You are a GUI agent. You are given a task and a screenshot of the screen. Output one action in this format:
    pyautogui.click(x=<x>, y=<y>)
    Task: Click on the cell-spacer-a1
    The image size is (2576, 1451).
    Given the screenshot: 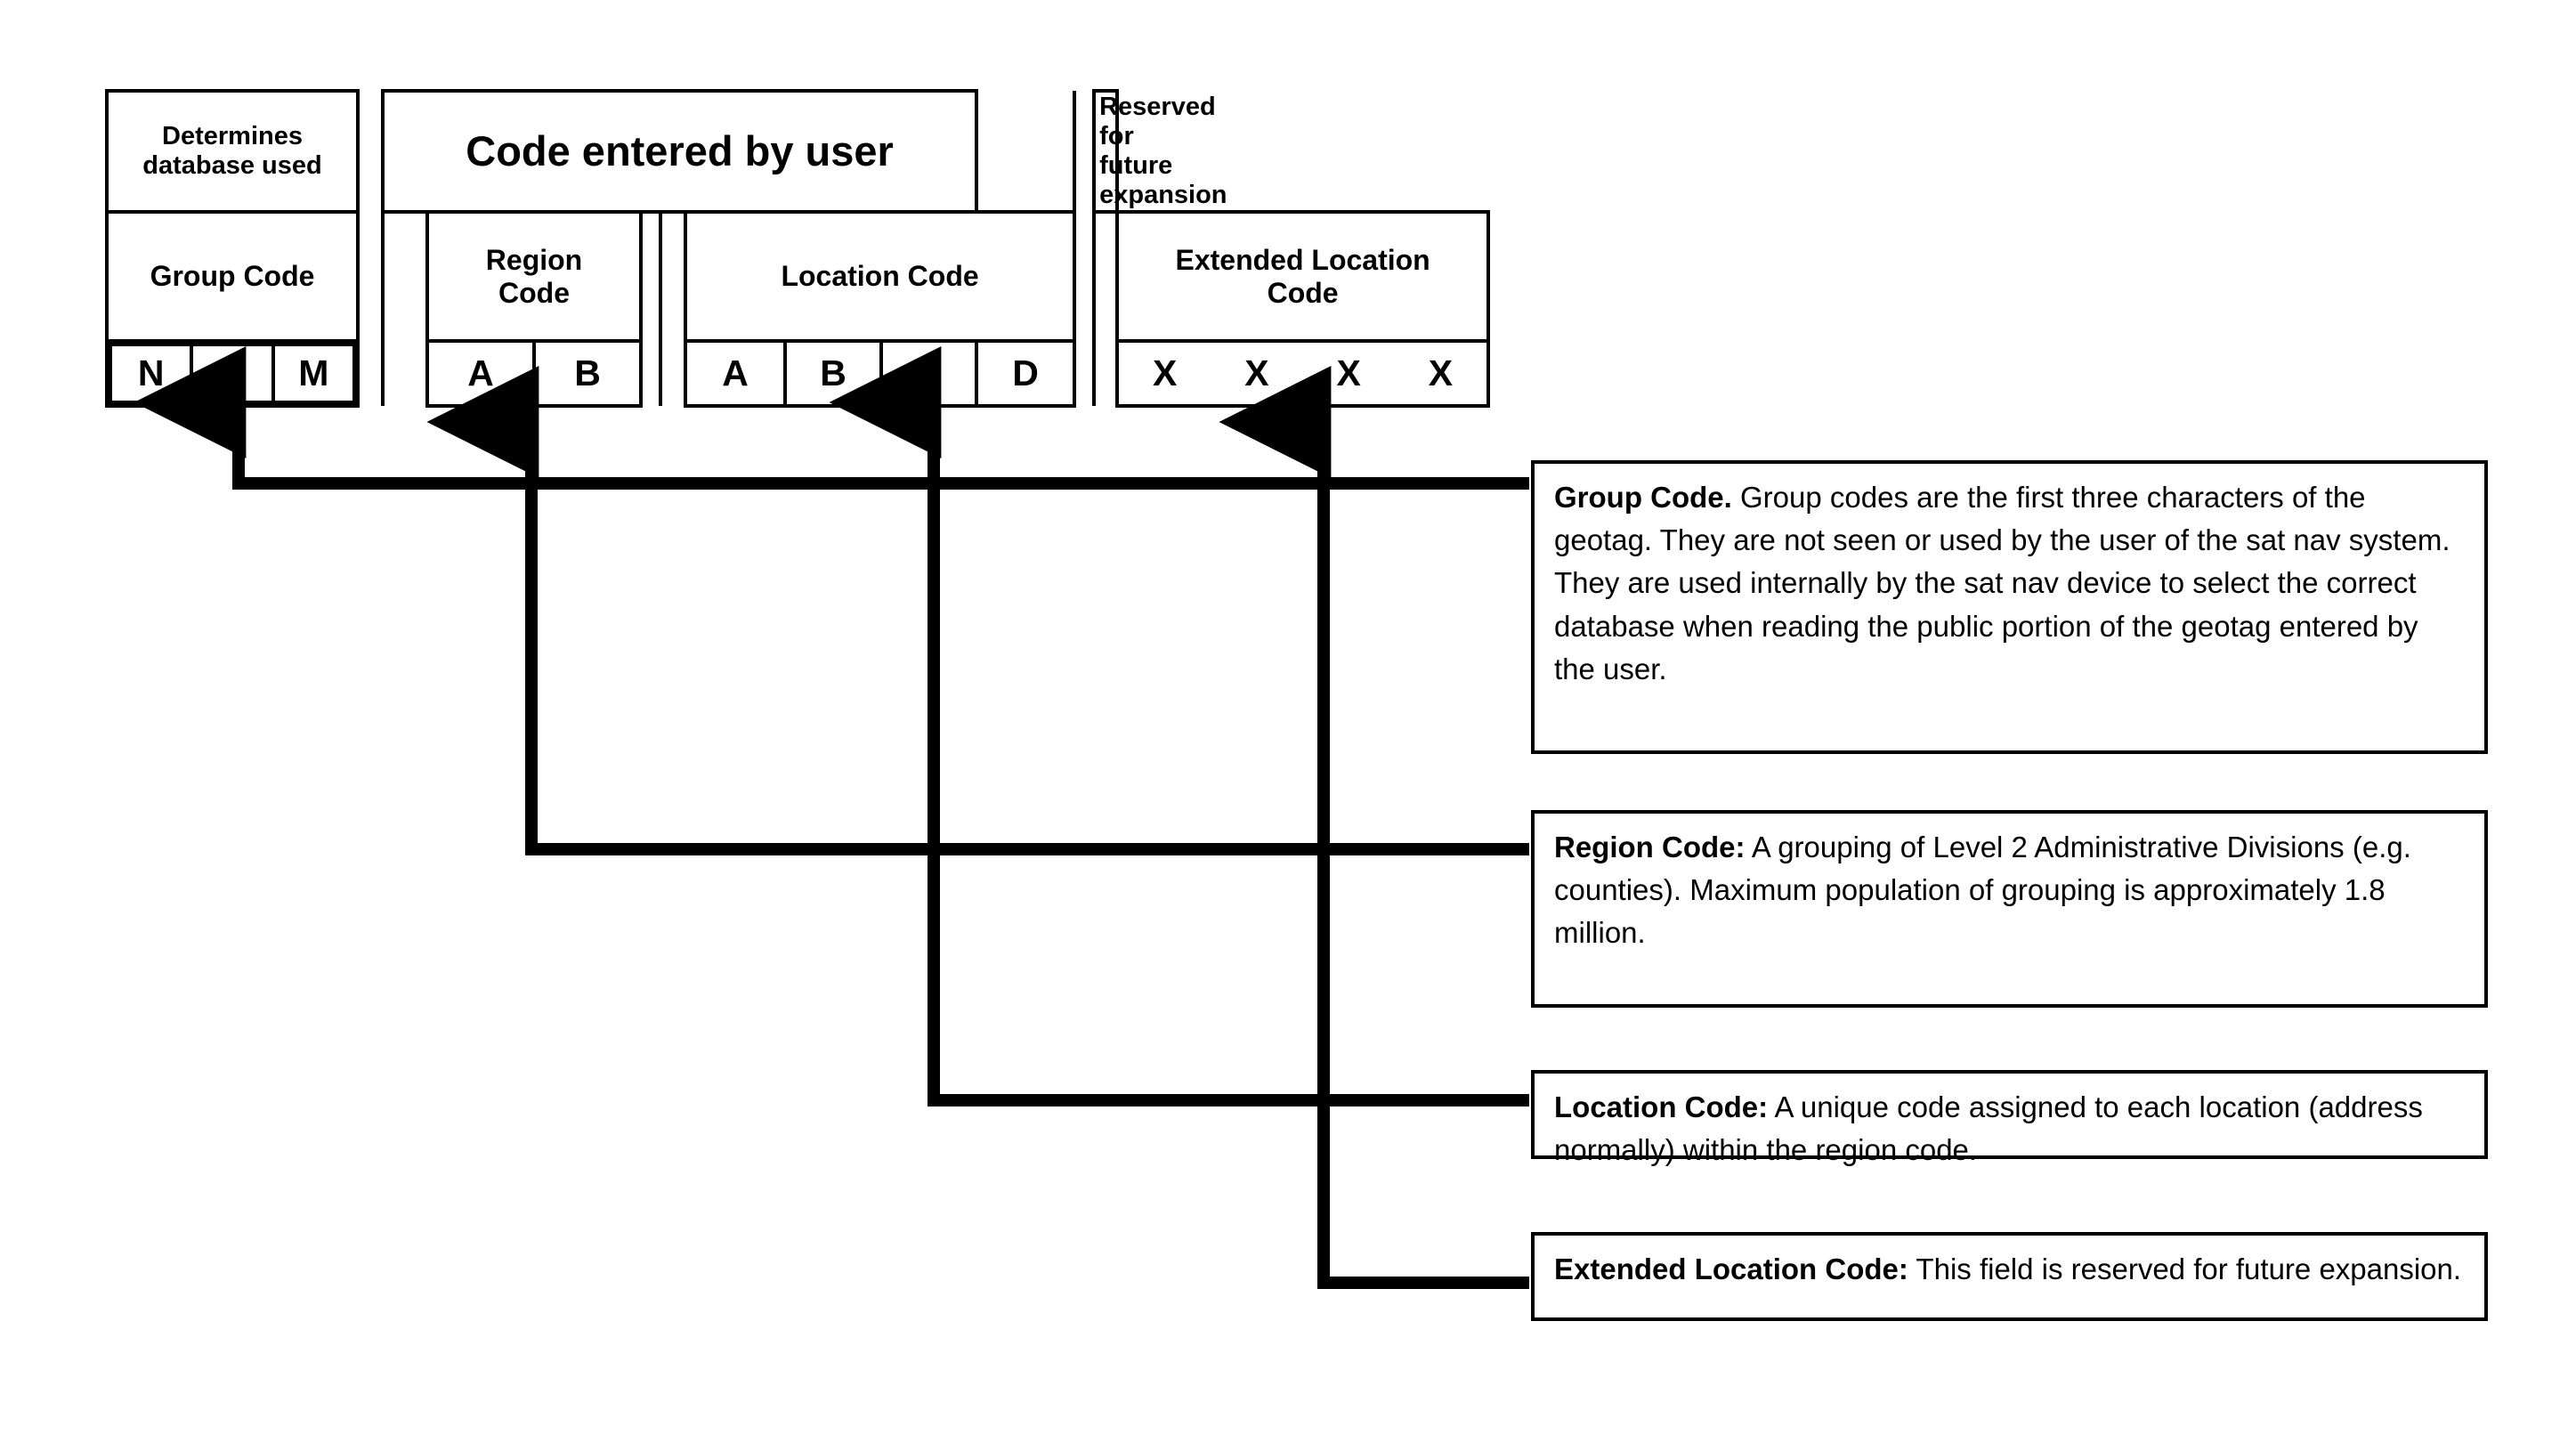 What is the action you would take?
    pyautogui.click(x=371, y=151)
    